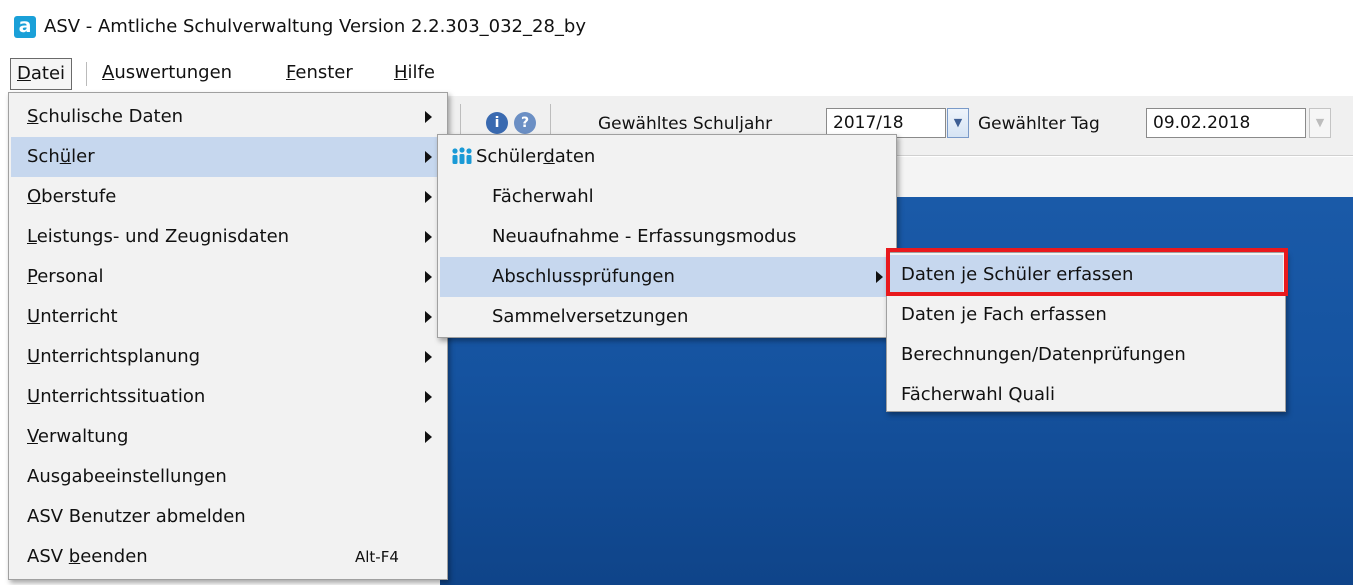 This screenshot has width=1353, height=585. Describe the element at coordinates (228, 197) in the screenshot. I see `menu-item-oberstufe: Oberstufe` at that location.